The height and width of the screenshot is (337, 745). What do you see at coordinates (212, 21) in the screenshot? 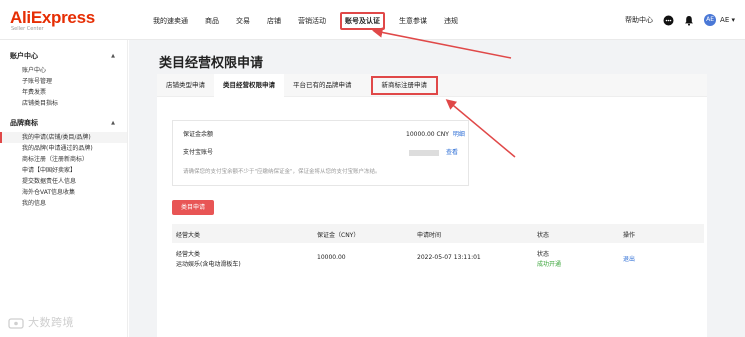
I see `nav-products: 商品` at bounding box center [212, 21].